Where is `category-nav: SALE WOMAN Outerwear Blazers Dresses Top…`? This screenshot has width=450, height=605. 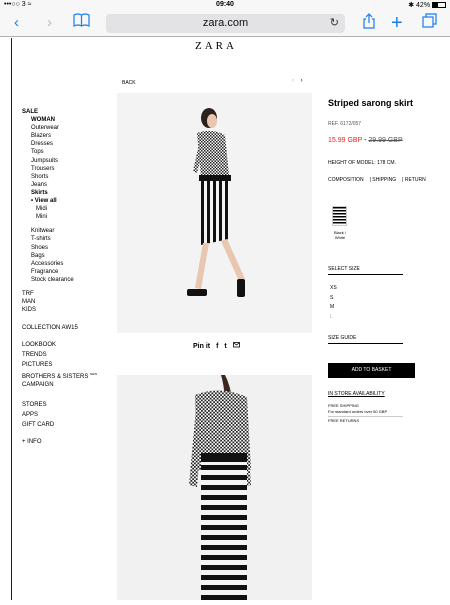
category-nav: SALE WOMAN Outerwear Blazers Dresses Top… is located at coordinates (59, 277).